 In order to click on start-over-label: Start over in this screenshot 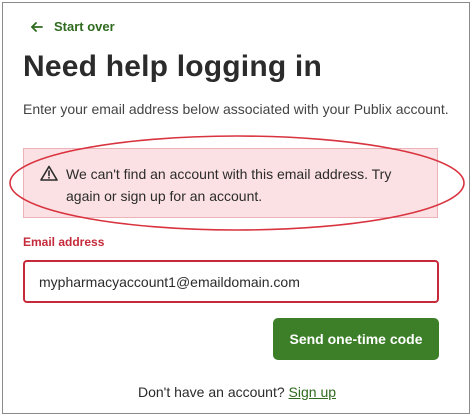, I will do `click(84, 26)`.